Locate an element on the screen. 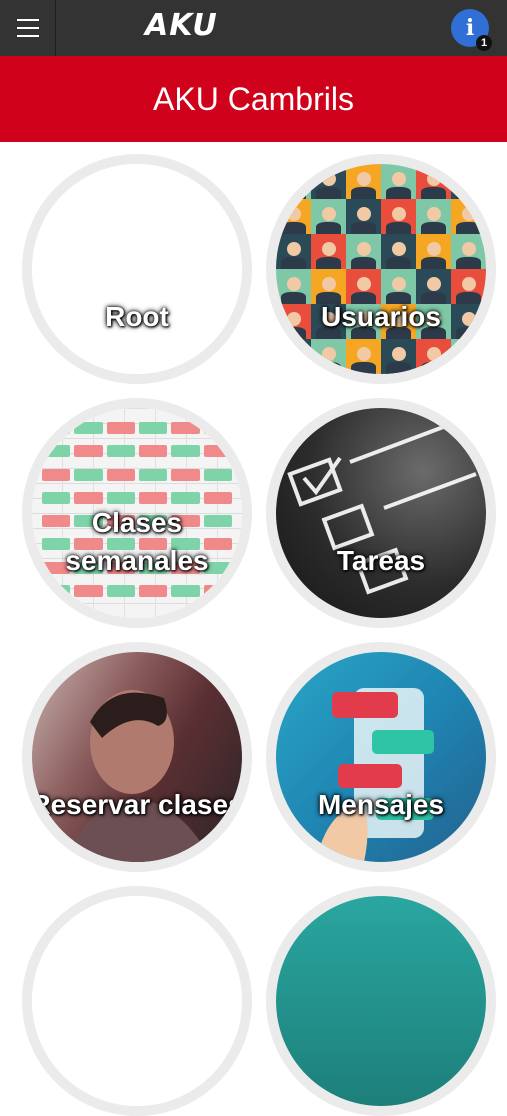 The image size is (507, 1116). notification-badge: 1 is located at coordinates (484, 43).